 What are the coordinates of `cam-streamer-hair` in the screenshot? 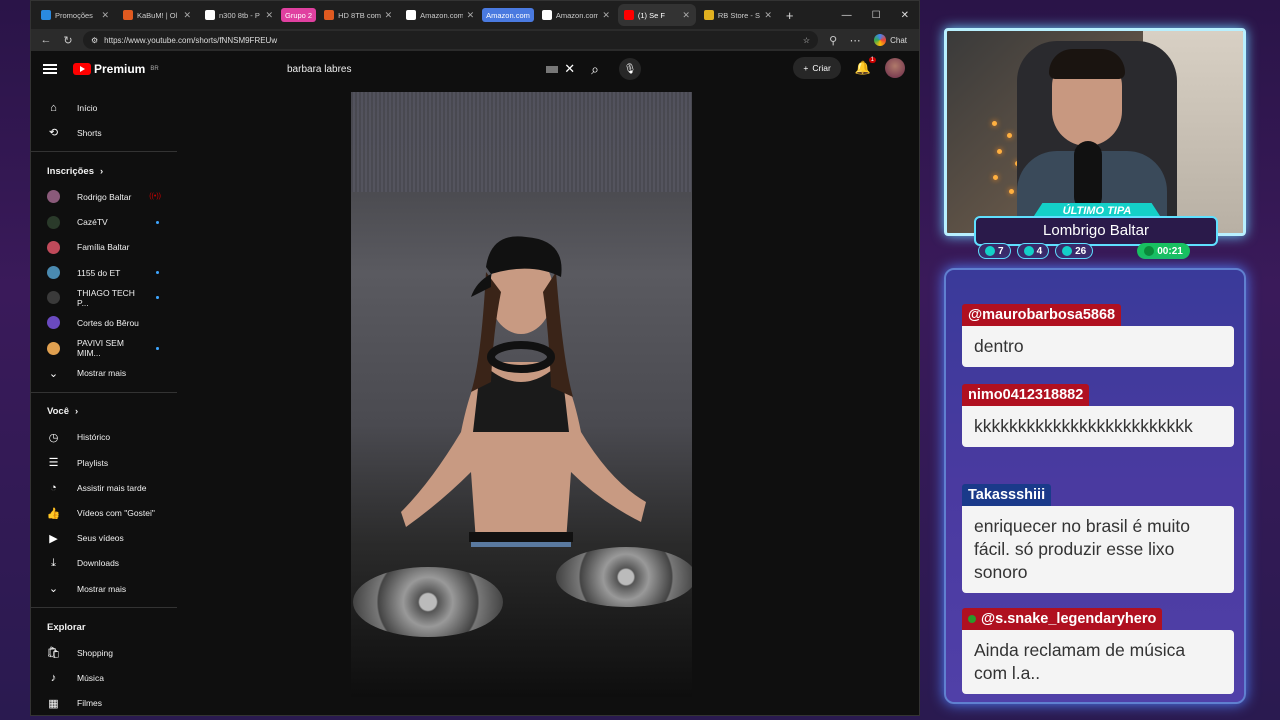 It's located at (1087, 64).